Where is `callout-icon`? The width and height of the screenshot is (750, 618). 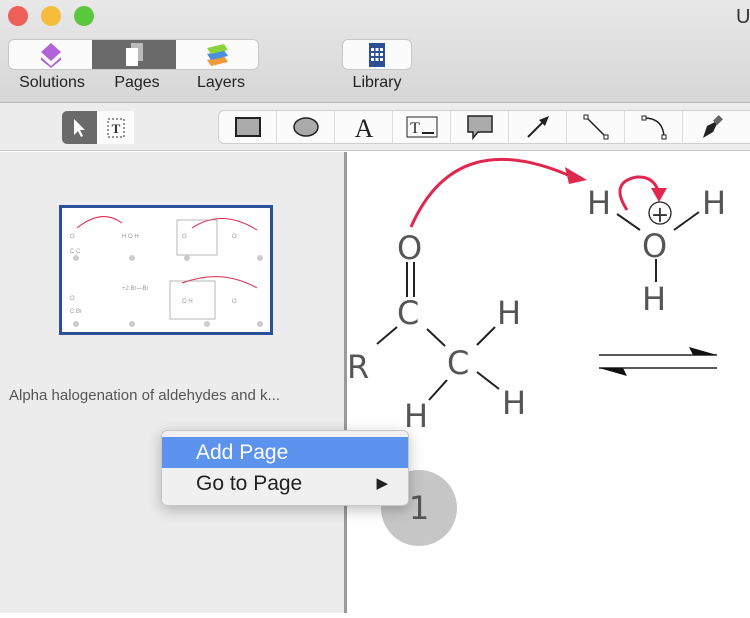 callout-icon is located at coordinates (479, 127).